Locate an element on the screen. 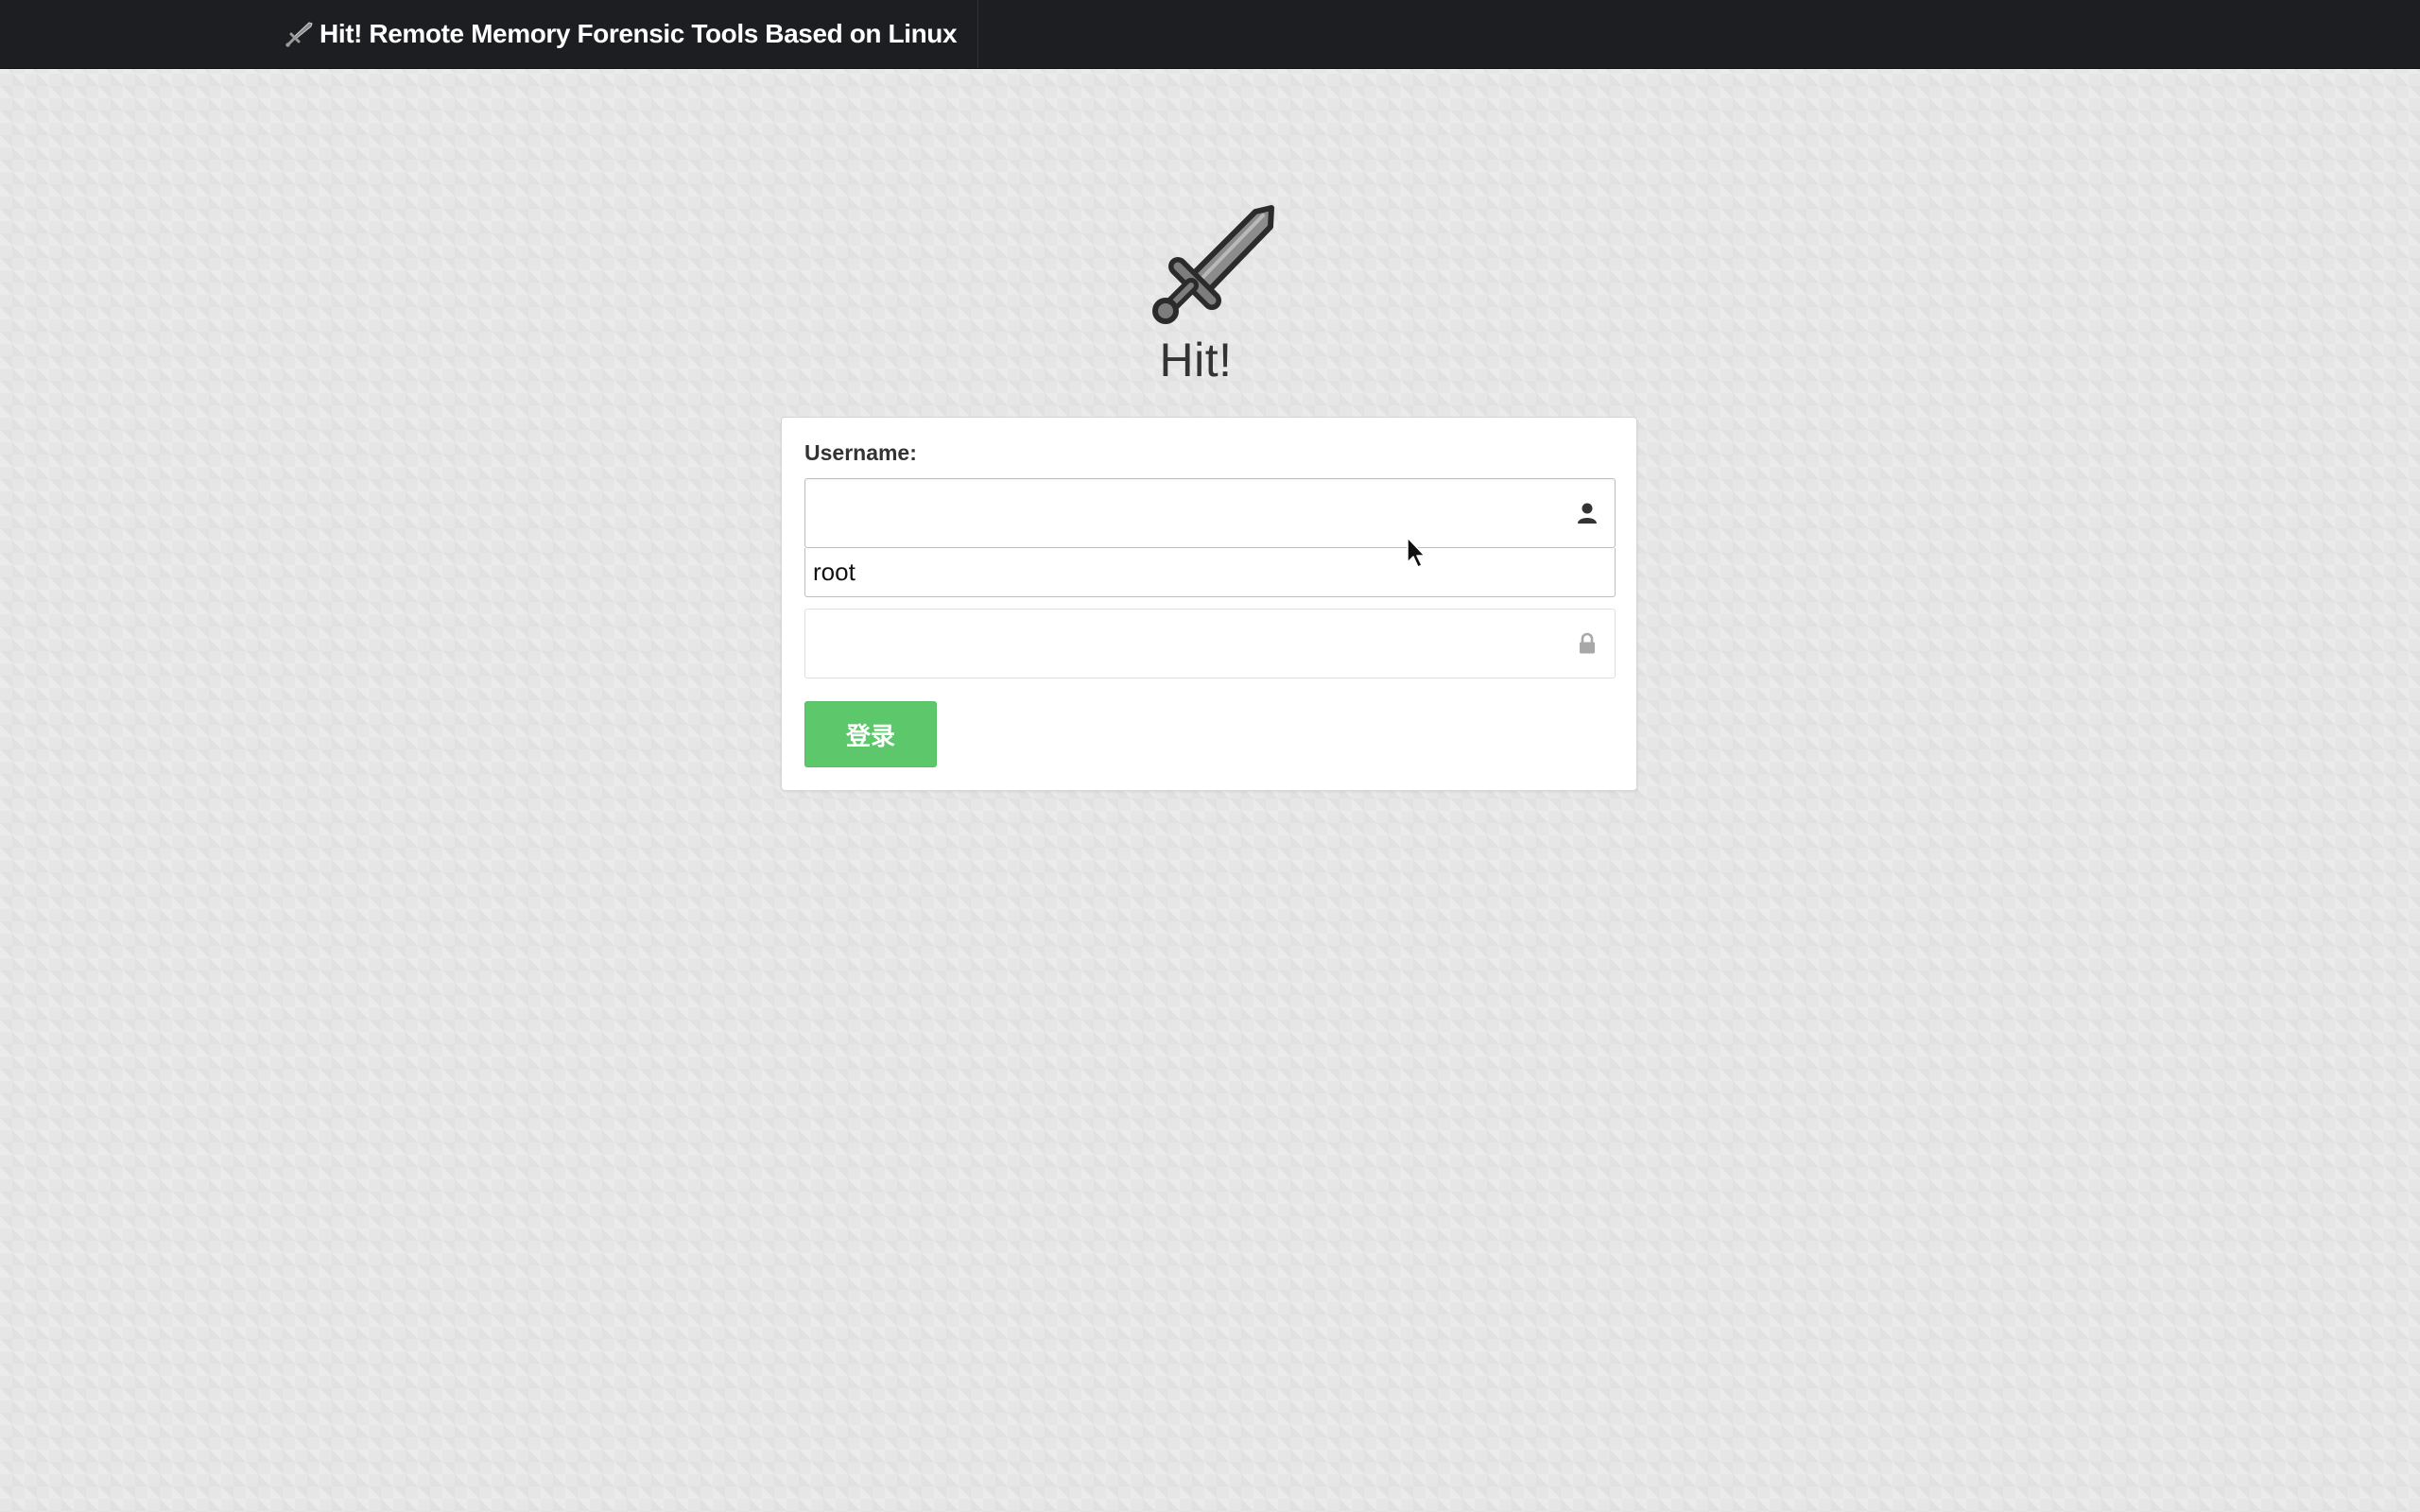  suggestion-item: root is located at coordinates (834, 572).